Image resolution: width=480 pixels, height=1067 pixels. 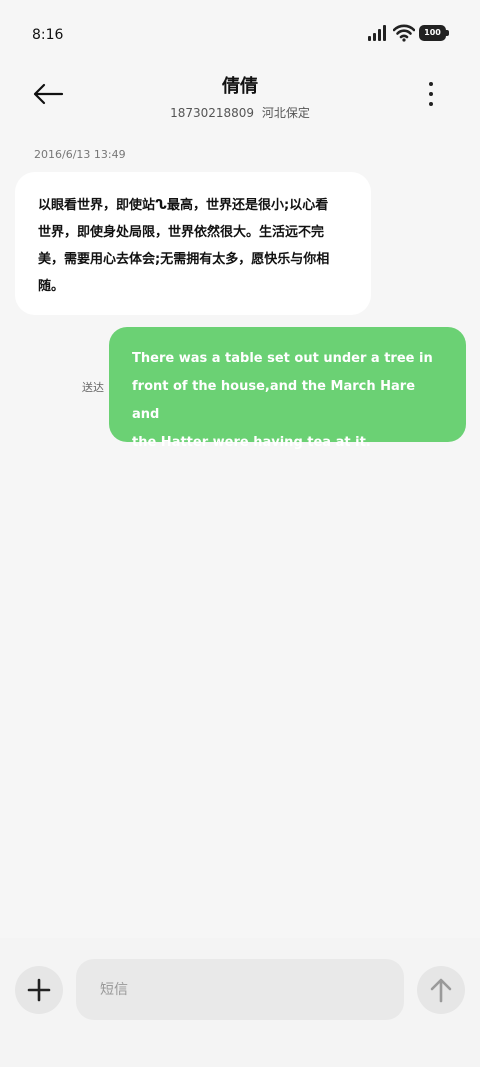 I want to click on contact-name: 倩倩, so click(x=240, y=86).